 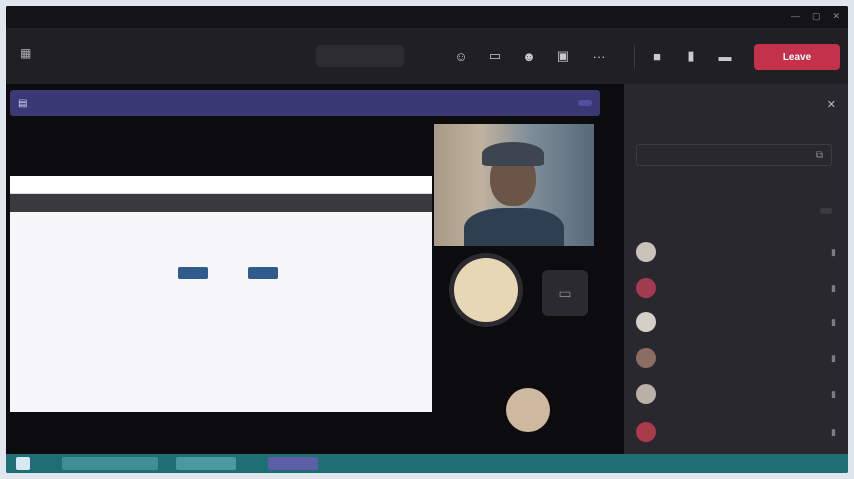 I want to click on reactions-icon: ☻, so click(x=529, y=56).